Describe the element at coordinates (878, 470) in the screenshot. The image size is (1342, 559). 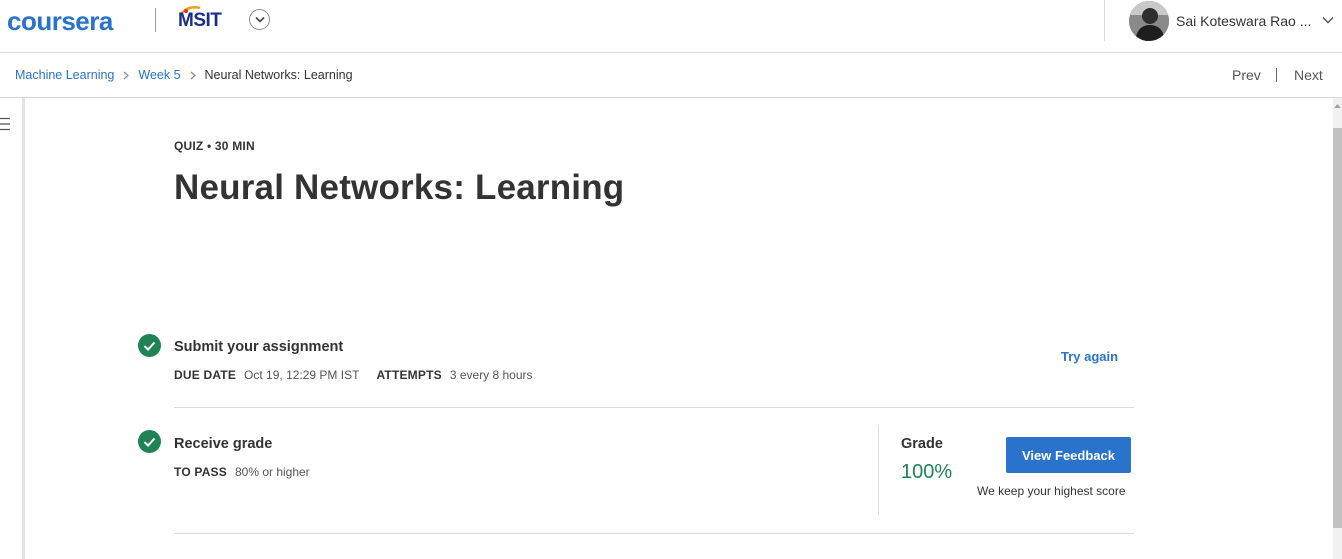
I see `grade-divider` at that location.